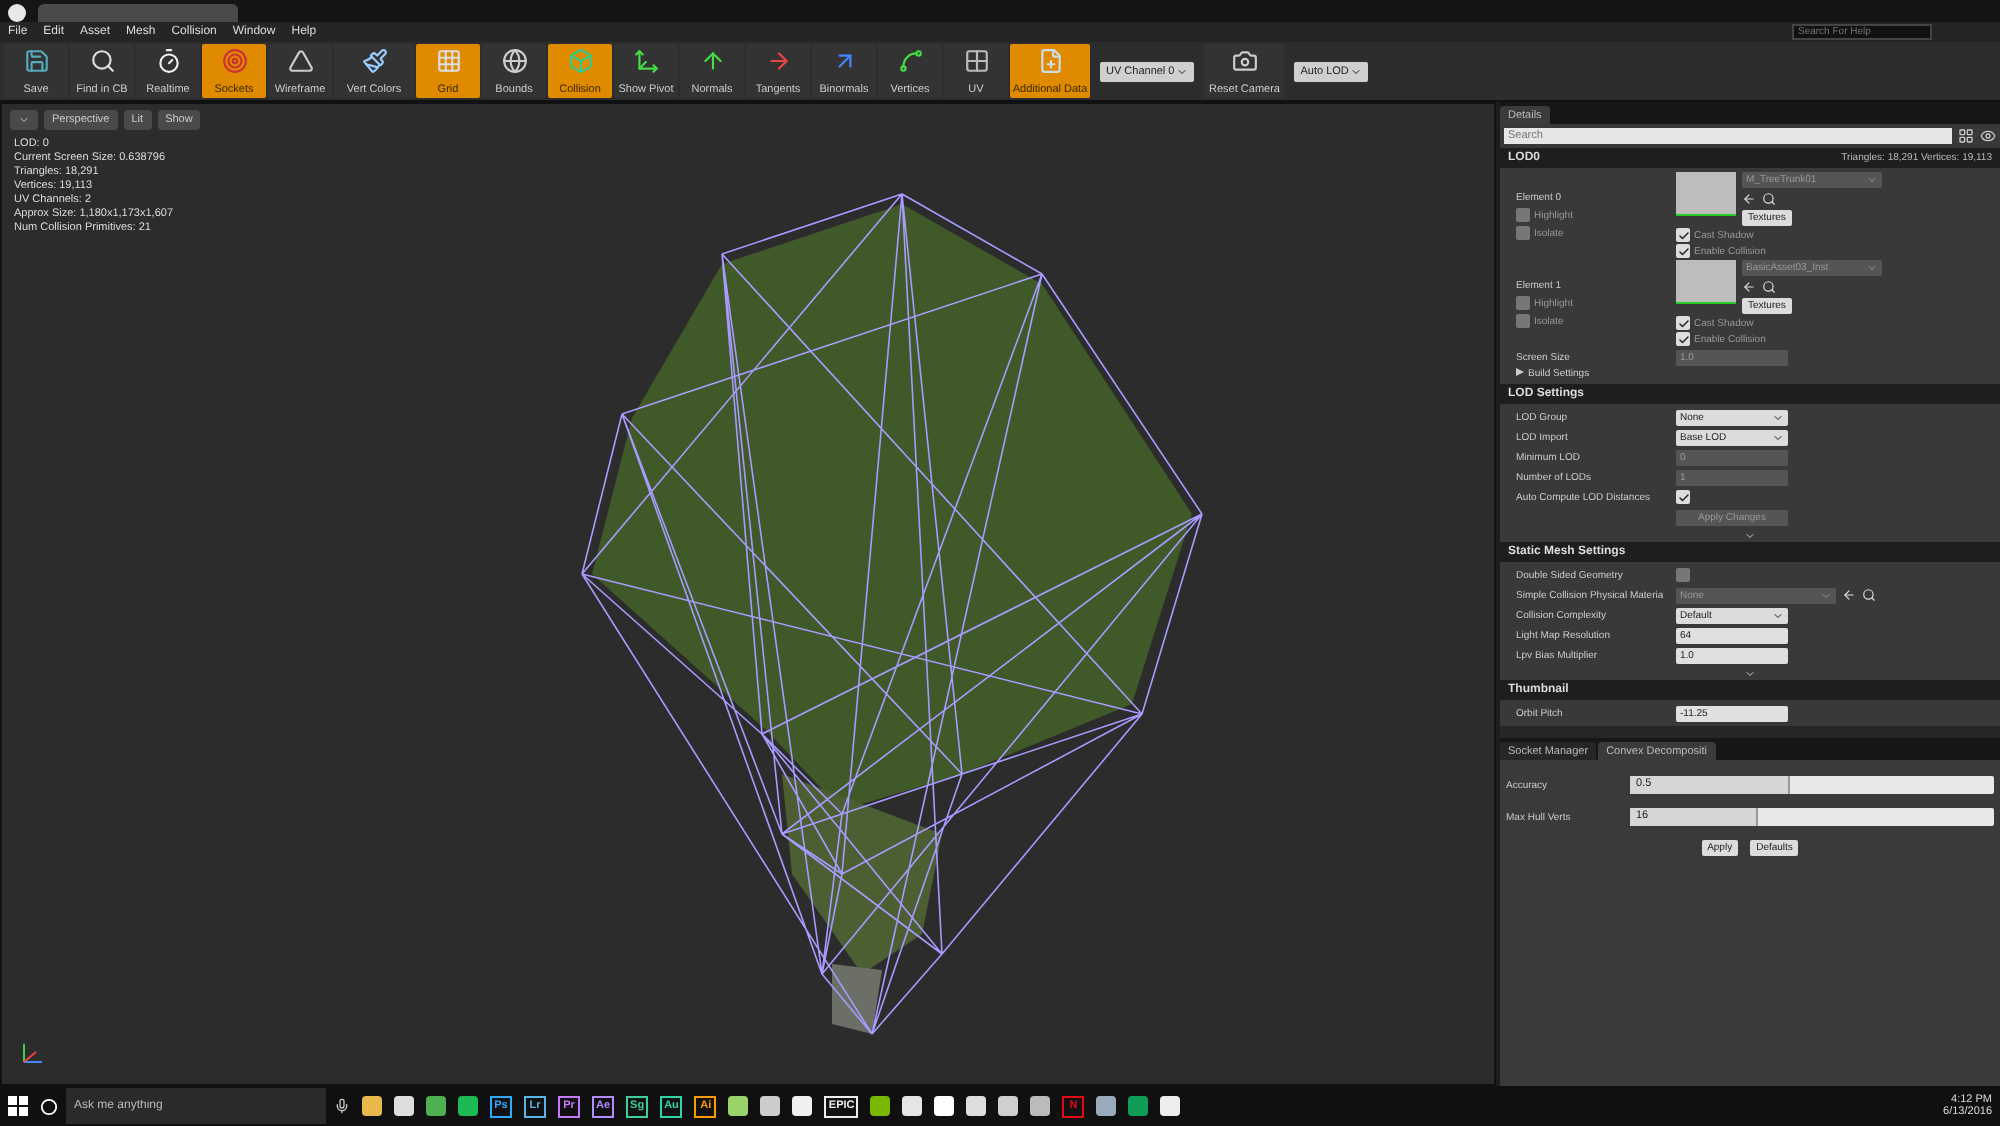  I want to click on axis-gizmo-icon, so click(33, 1053).